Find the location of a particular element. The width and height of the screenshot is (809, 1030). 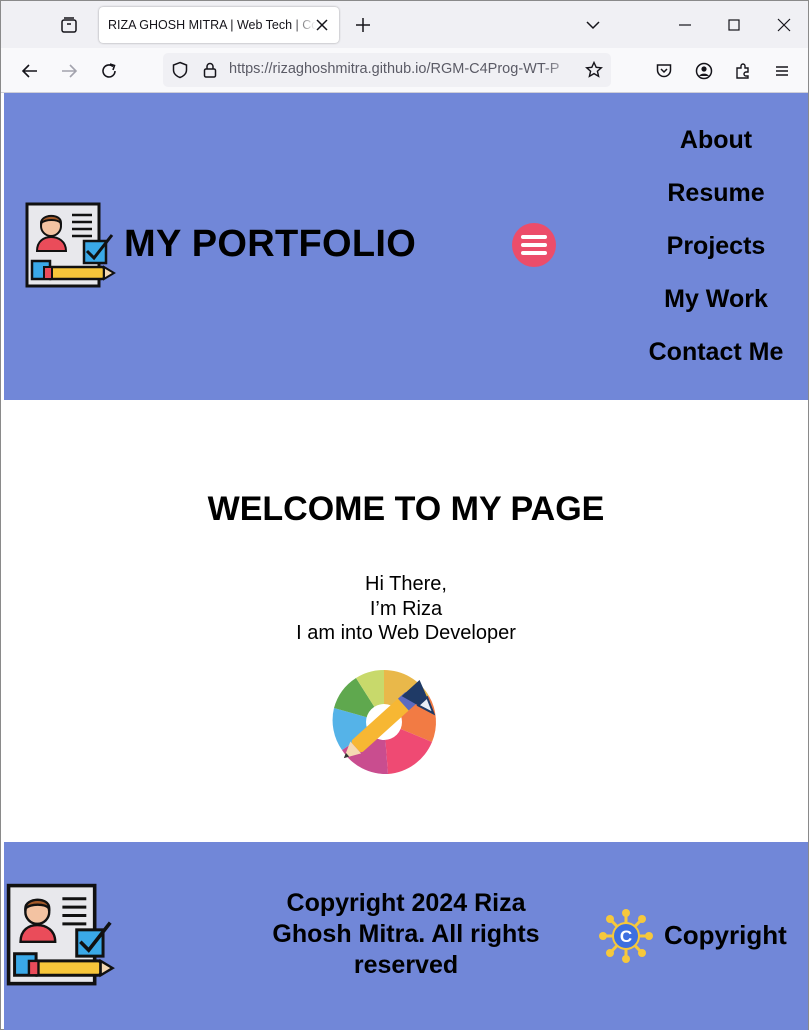

extensions-icon is located at coordinates (743, 71).